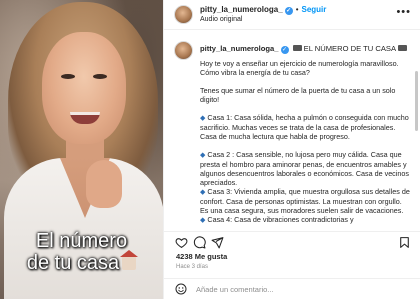 This screenshot has width=420, height=299. Describe the element at coordinates (288, 11) in the screenshot. I see `verified-badge-icon: ✓` at that location.